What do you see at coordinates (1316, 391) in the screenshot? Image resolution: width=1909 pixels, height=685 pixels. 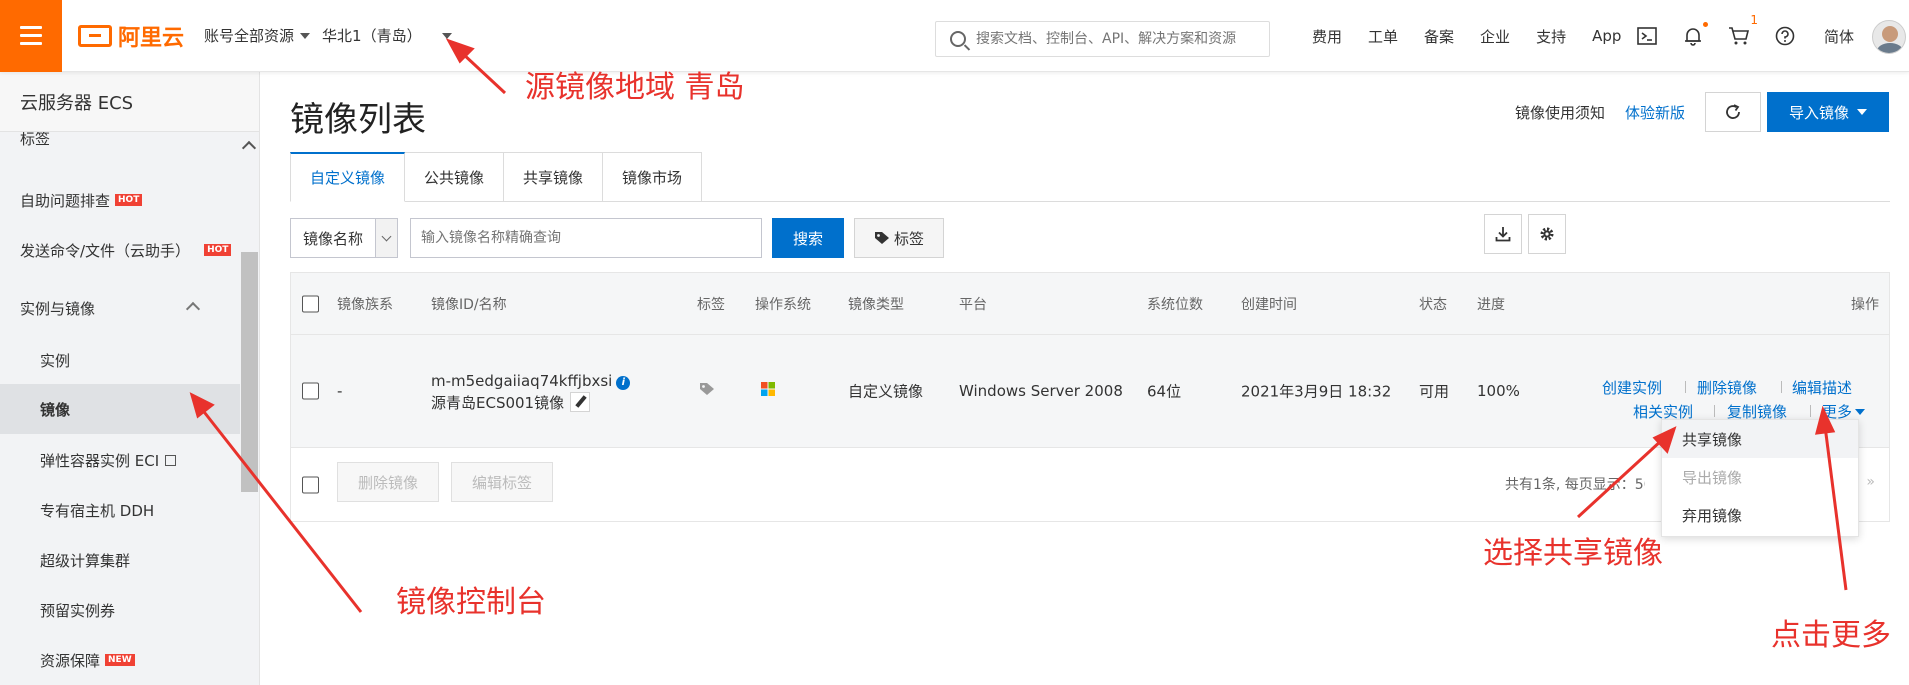 I see `row-created-time: 2021年3月9日 18:32` at bounding box center [1316, 391].